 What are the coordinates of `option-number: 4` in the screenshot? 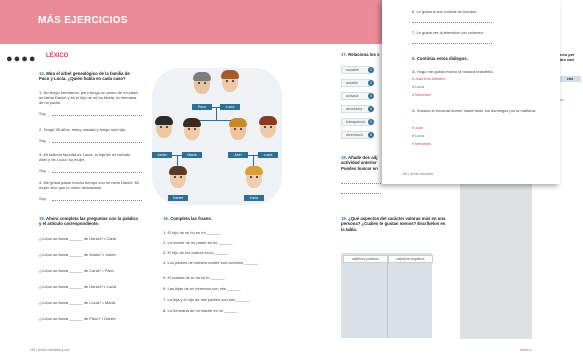 It's located at (371, 109).